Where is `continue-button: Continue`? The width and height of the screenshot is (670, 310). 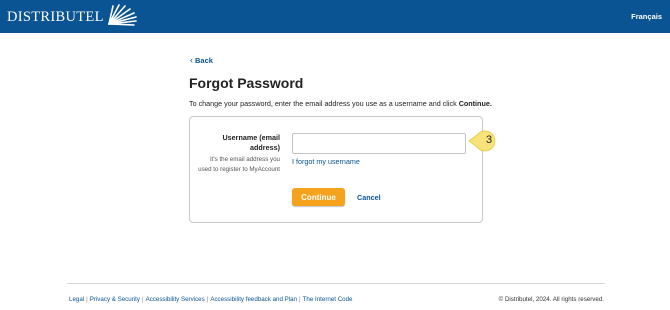 continue-button: Continue is located at coordinates (318, 197).